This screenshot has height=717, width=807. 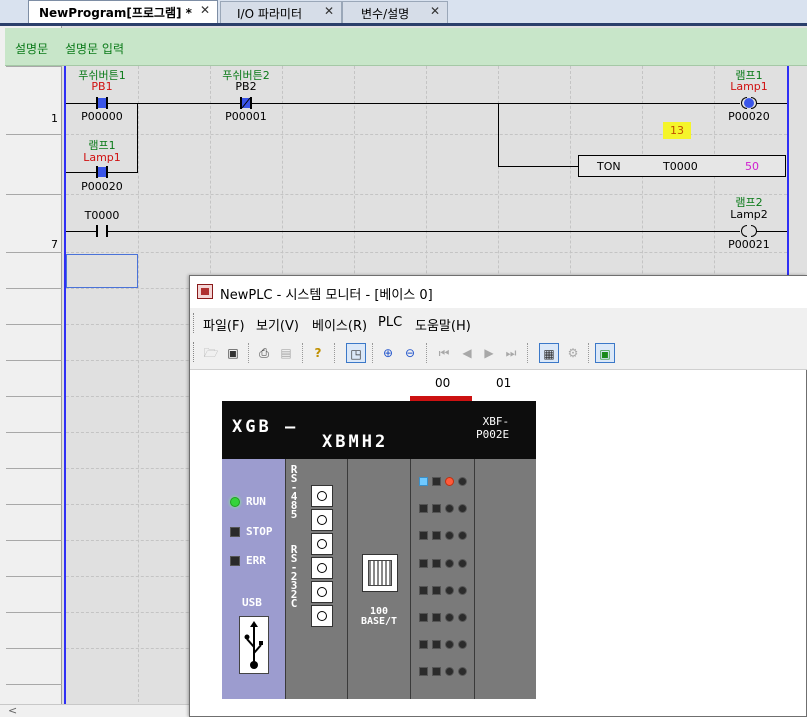 What do you see at coordinates (115, 13) in the screenshot?
I see `tab-label: NewProgram[프로그램] *` at bounding box center [115, 13].